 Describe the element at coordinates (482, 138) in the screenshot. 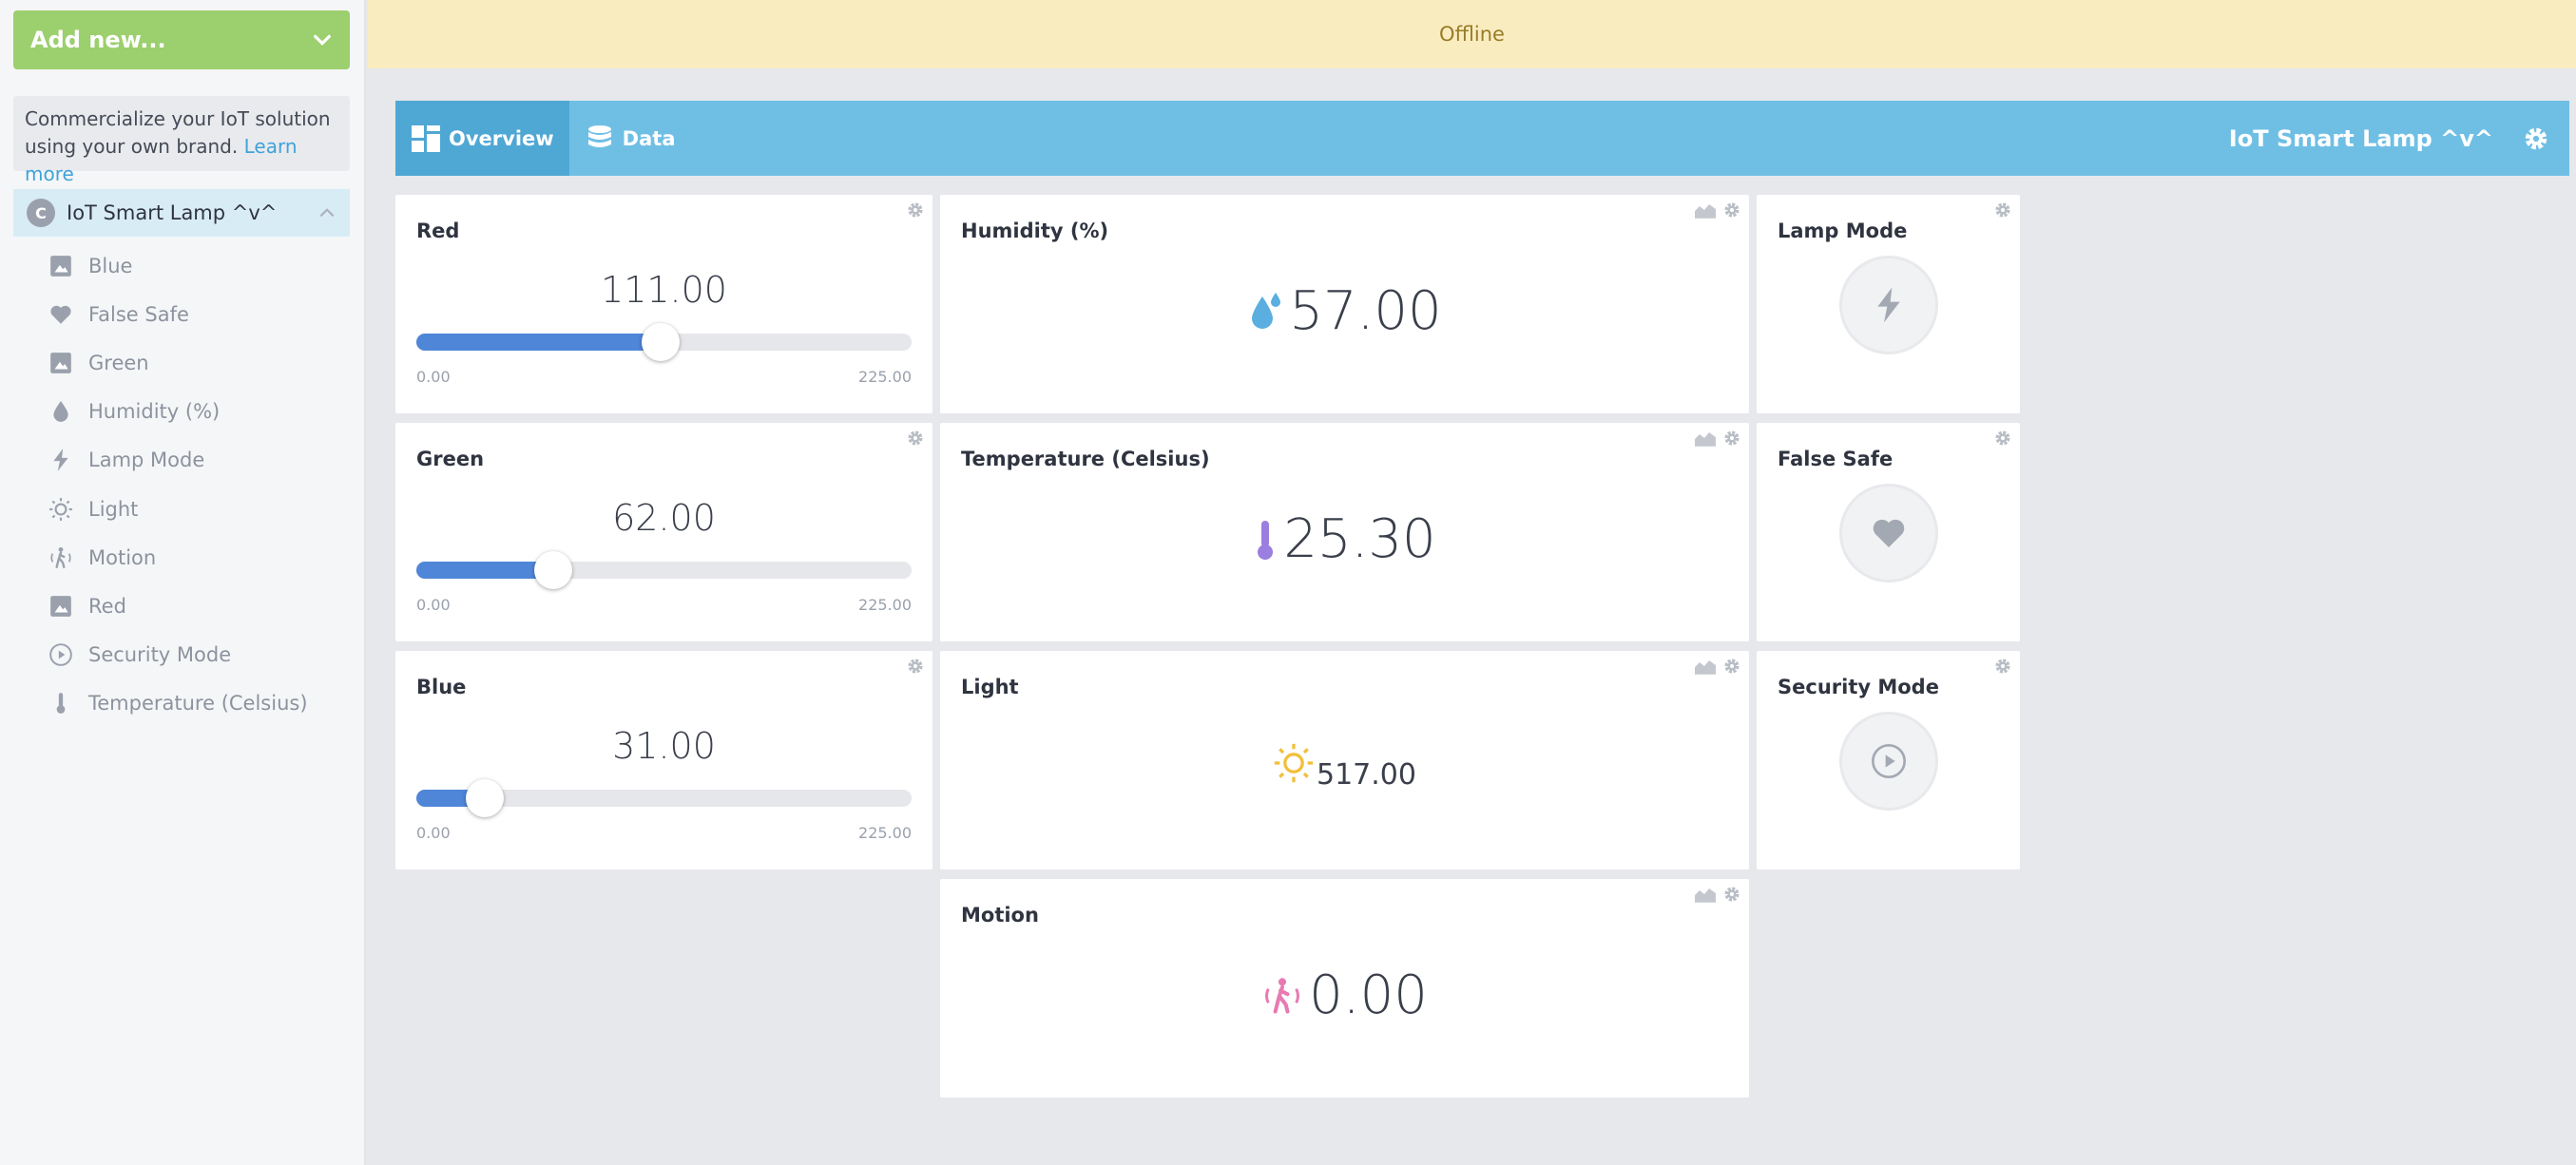

I see `tab-overview: Overview` at that location.